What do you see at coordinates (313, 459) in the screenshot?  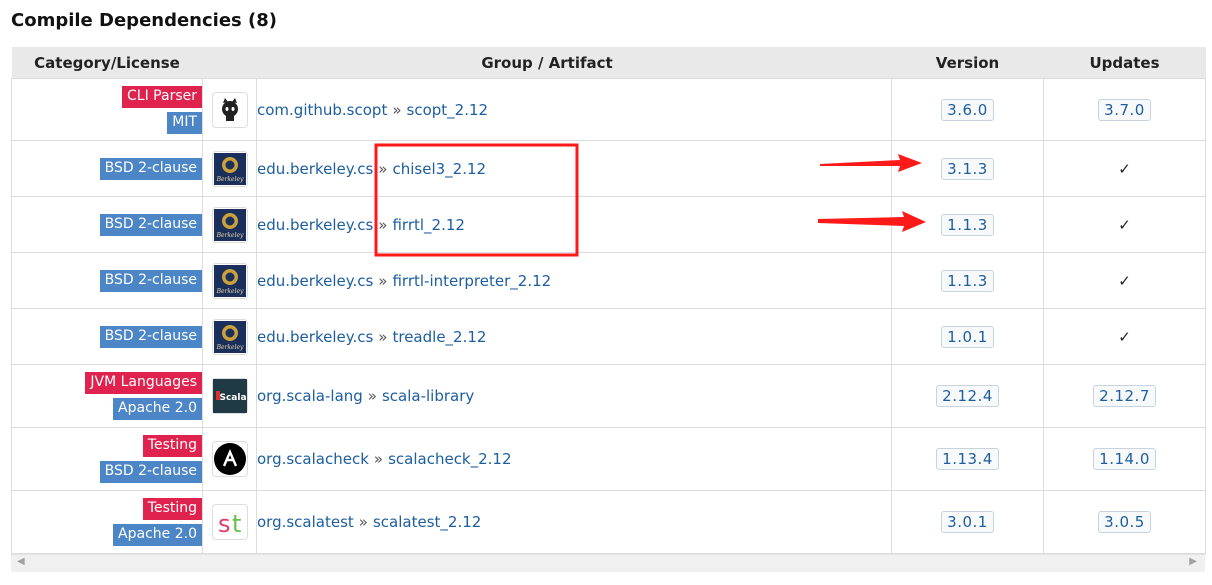 I see `group-link: org.scalacheck` at bounding box center [313, 459].